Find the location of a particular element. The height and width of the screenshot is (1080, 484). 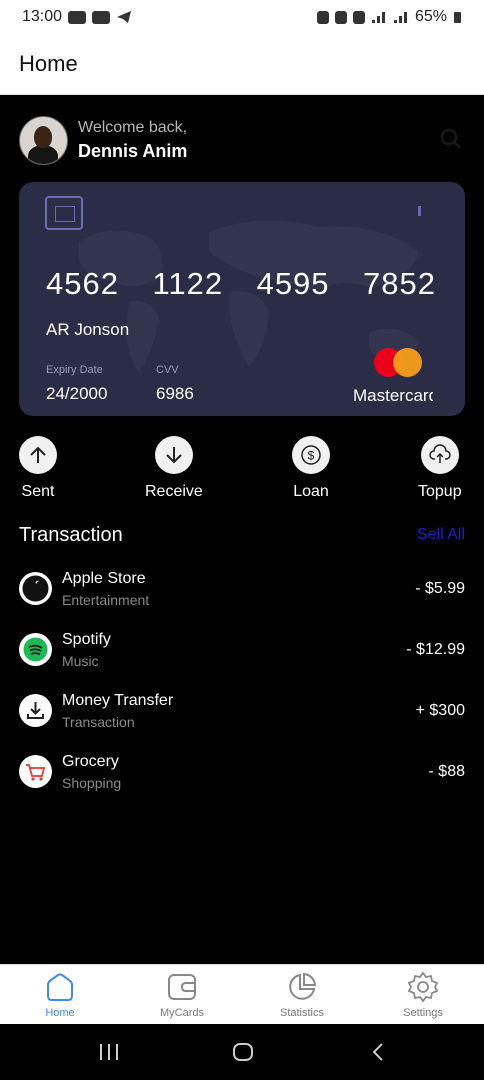

mute-icon is located at coordinates (340, 17).